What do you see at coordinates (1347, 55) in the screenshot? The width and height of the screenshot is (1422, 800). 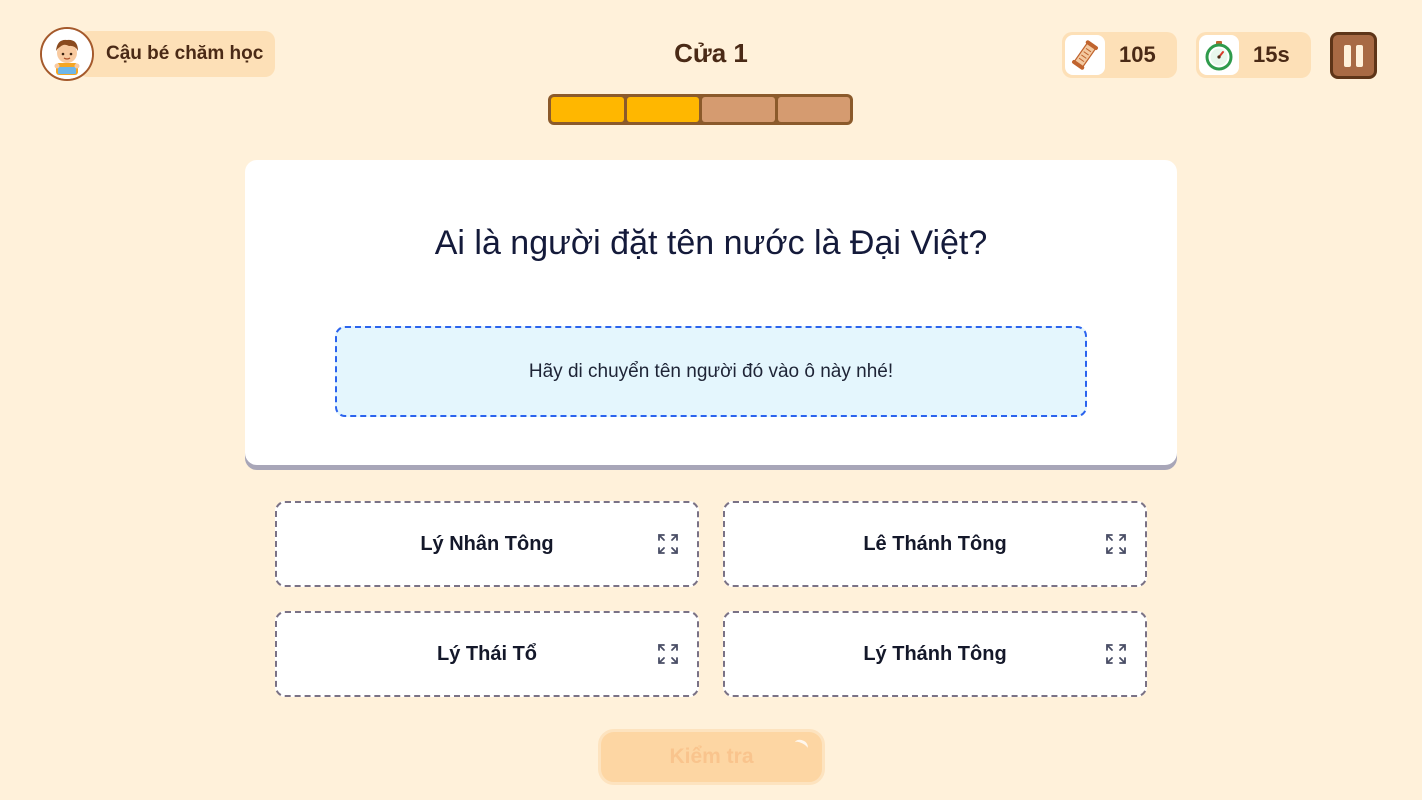 I see `pause-icon` at bounding box center [1347, 55].